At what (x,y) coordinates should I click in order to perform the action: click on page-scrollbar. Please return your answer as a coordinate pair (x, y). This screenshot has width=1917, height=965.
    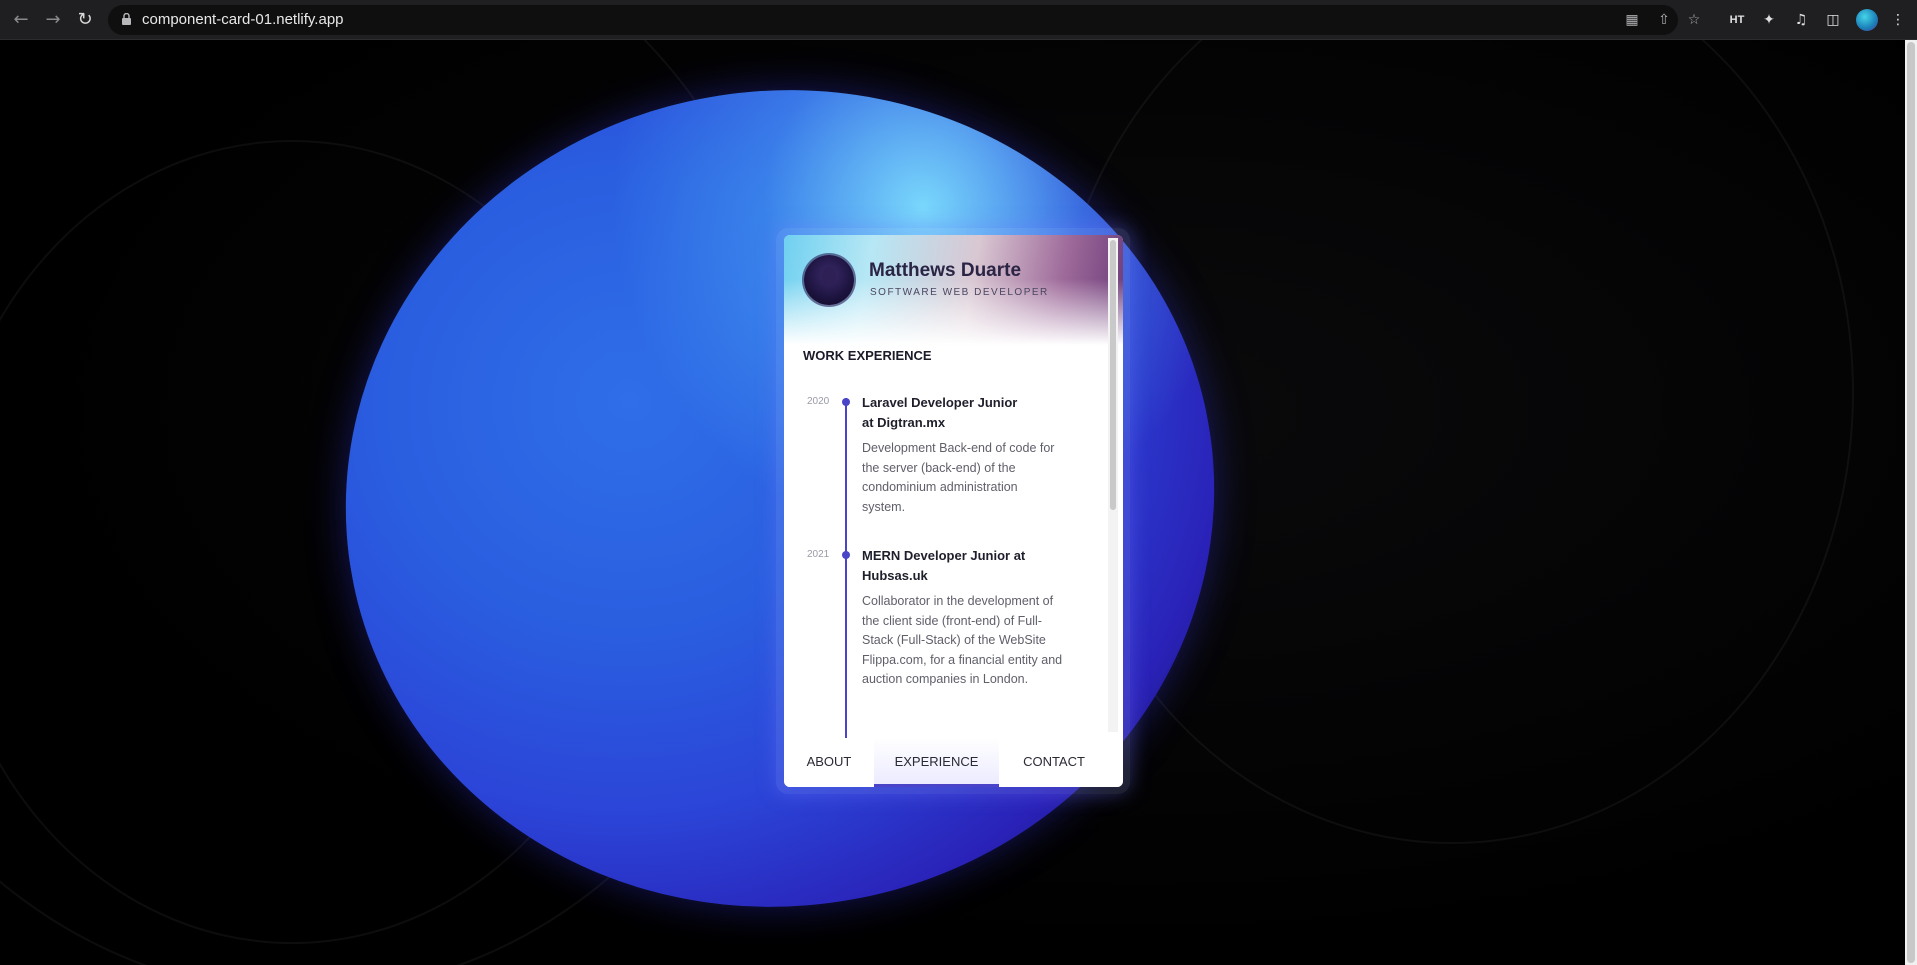
    Looking at the image, I should click on (1911, 502).